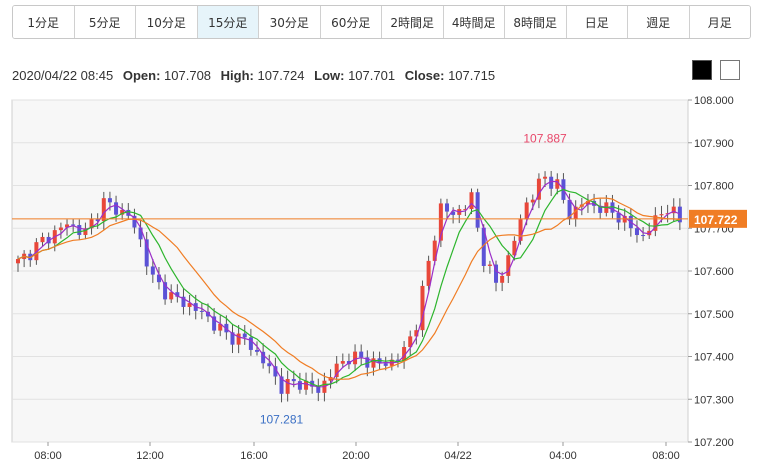 The height and width of the screenshot is (466, 763). I want to click on timeframe-tab-6: 2時間足, so click(413, 22).